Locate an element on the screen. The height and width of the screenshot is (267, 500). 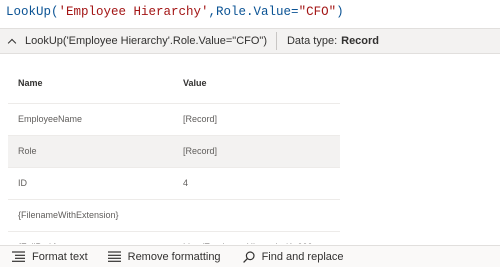
column-header-name: Name is located at coordinates (90, 84).